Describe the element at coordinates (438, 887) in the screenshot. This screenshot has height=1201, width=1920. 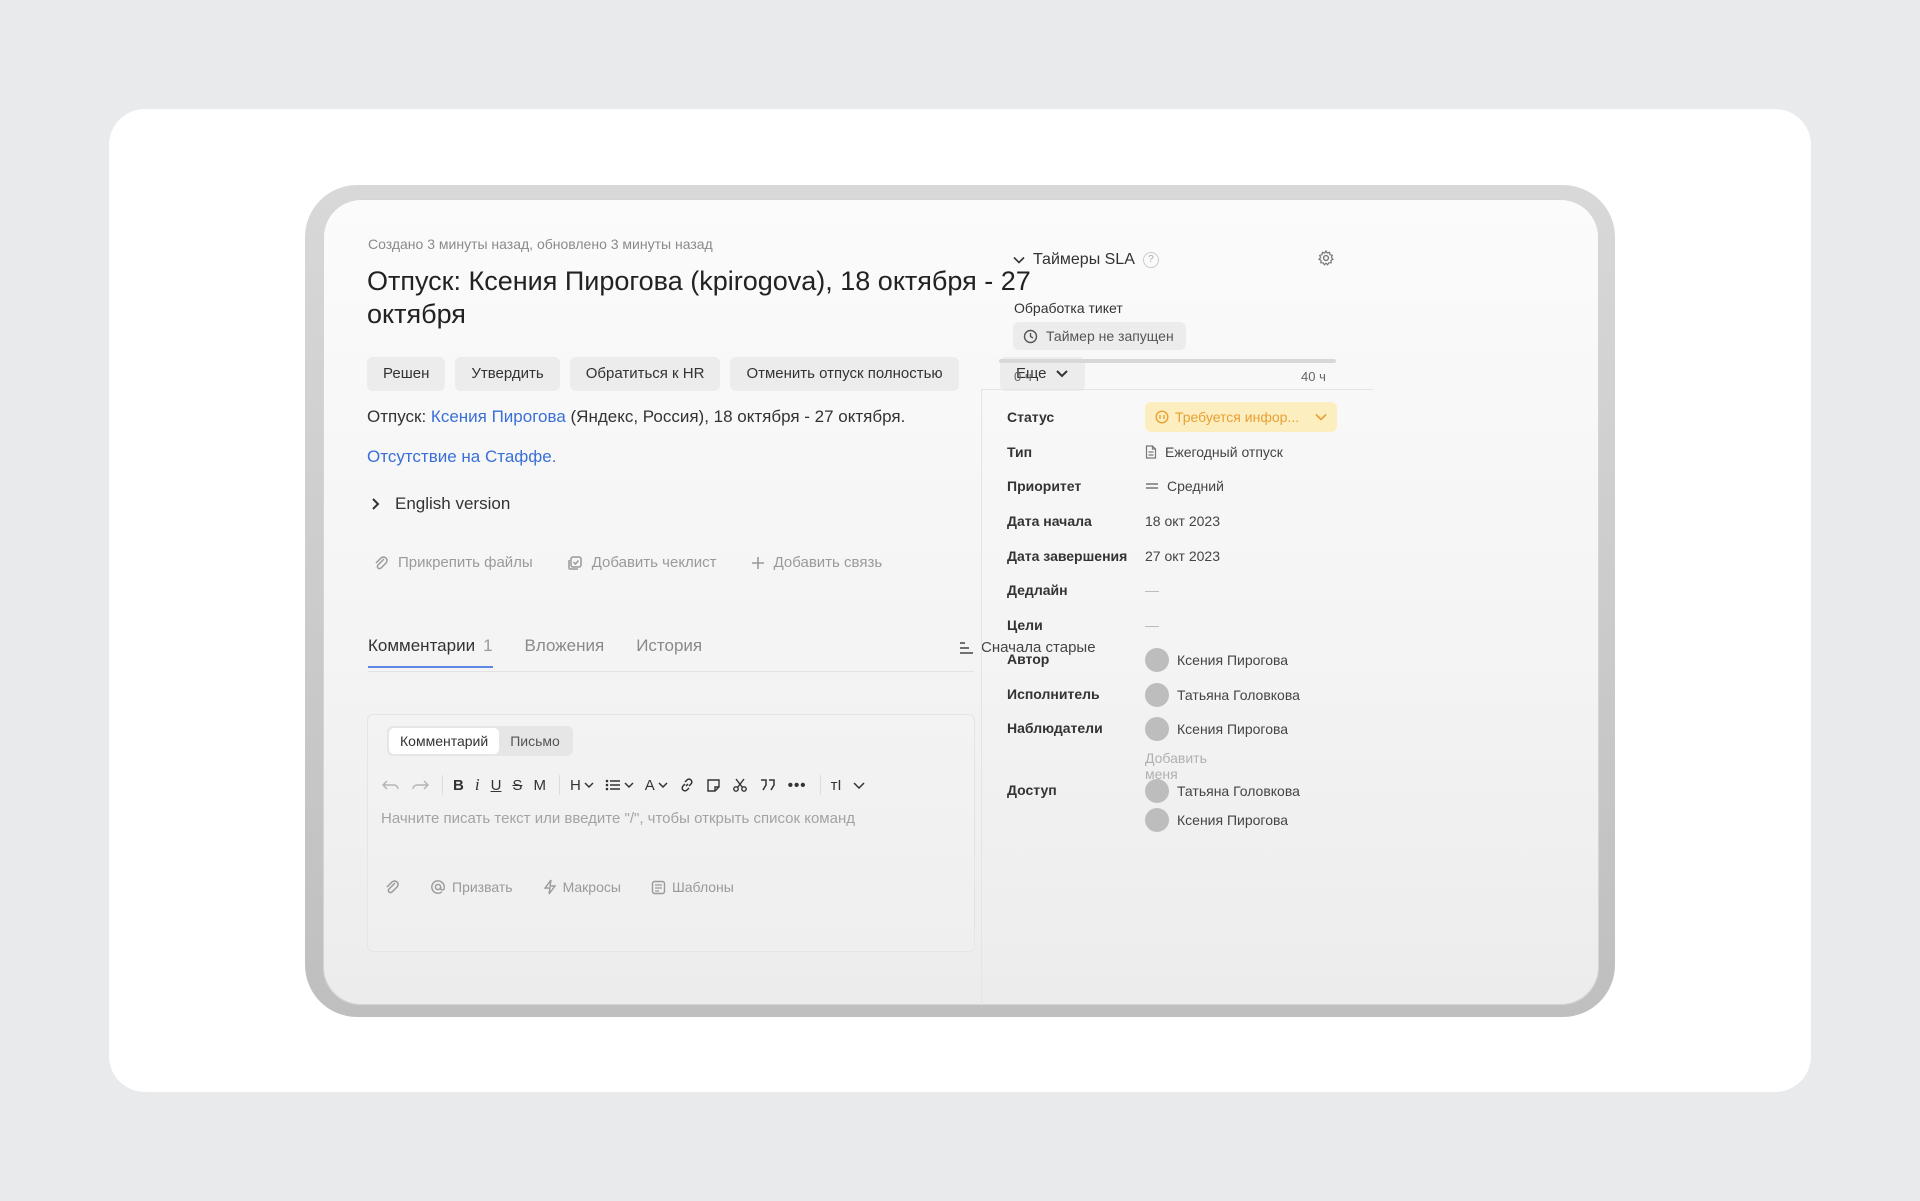
I see `at-icon` at that location.